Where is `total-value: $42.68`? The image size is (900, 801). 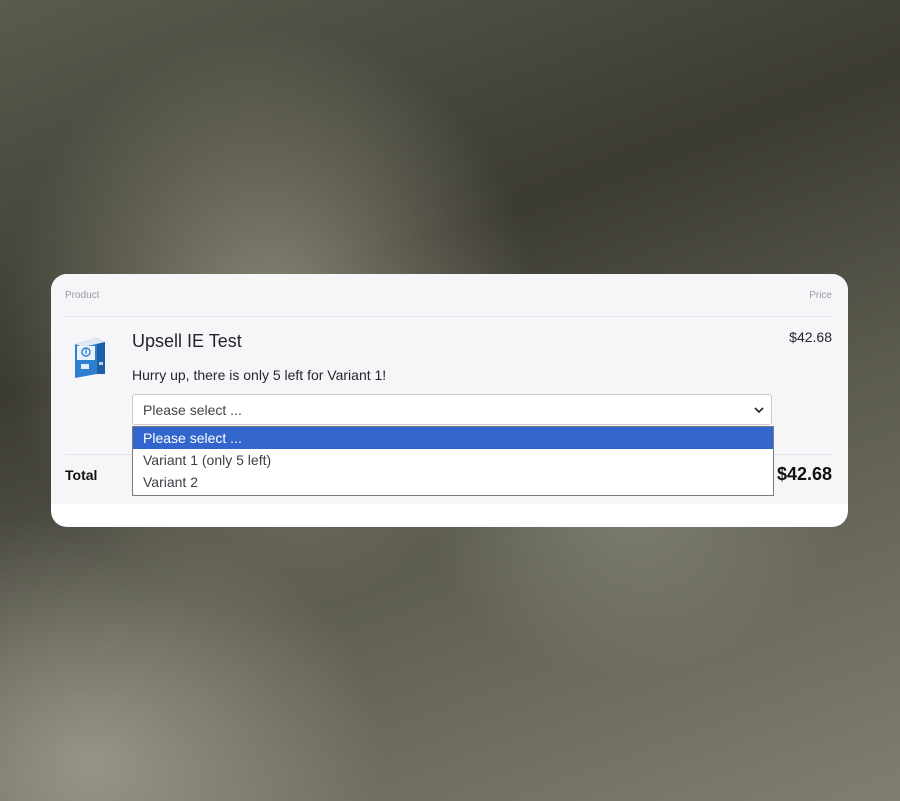 total-value: $42.68 is located at coordinates (804, 474).